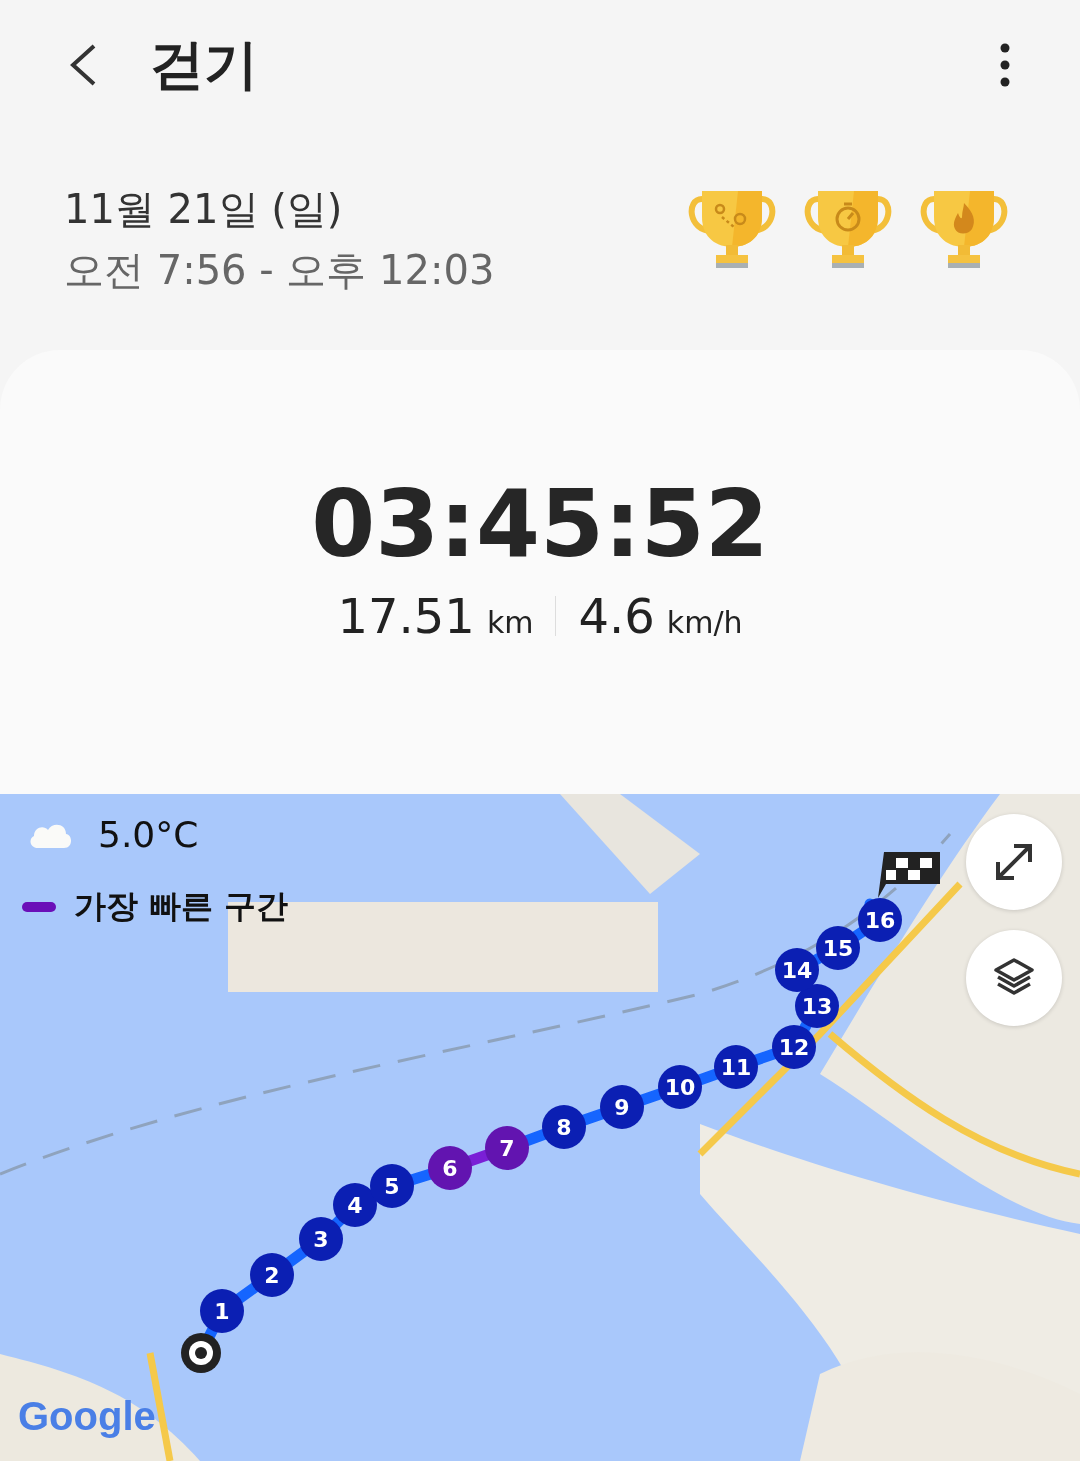 This screenshot has height=1461, width=1080. What do you see at coordinates (616, 615) in the screenshot?
I see `speed-value: 4.6` at bounding box center [616, 615].